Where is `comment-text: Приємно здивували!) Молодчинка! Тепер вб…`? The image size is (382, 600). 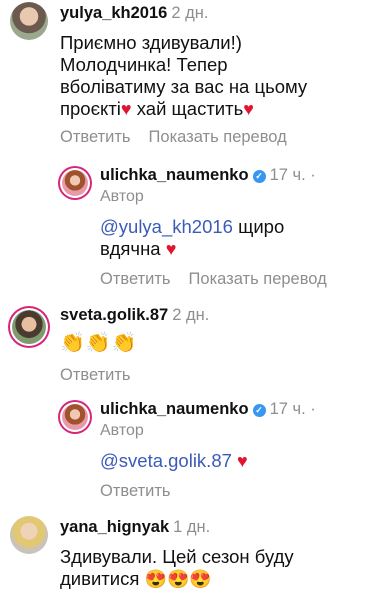
comment-text: Приємно здивували!) Молодчинка! Тепер вб… is located at coordinates (184, 75).